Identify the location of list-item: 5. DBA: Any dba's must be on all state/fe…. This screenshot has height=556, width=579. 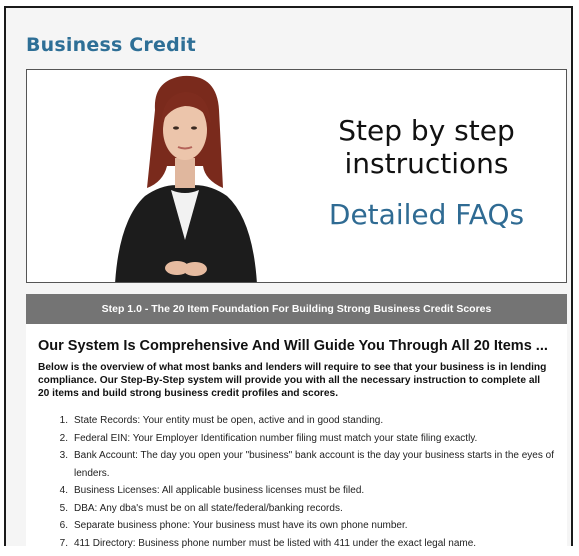
(201, 508).